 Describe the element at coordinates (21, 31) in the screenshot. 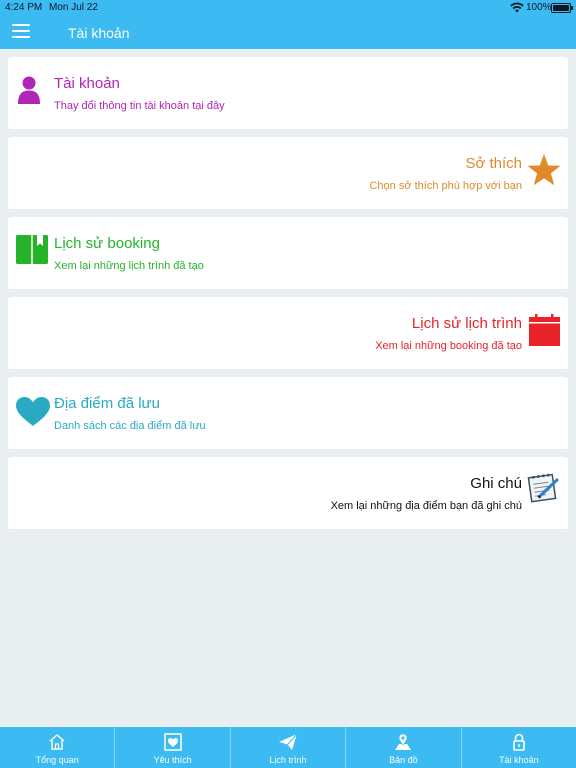

I see `hamburger-menu-icon` at that location.